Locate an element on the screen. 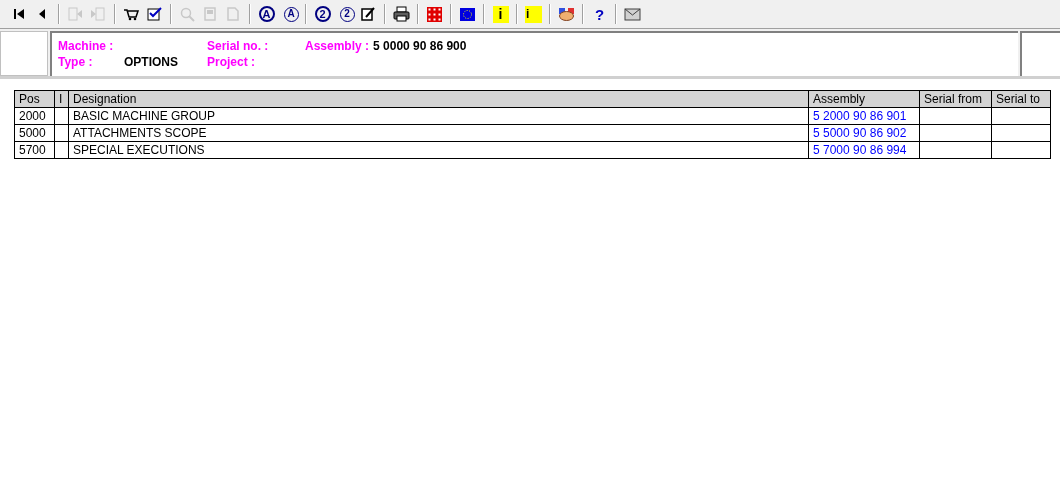 Image resolution: width=1060 pixels, height=488 pixels. column-header: Serial from is located at coordinates (955, 99).